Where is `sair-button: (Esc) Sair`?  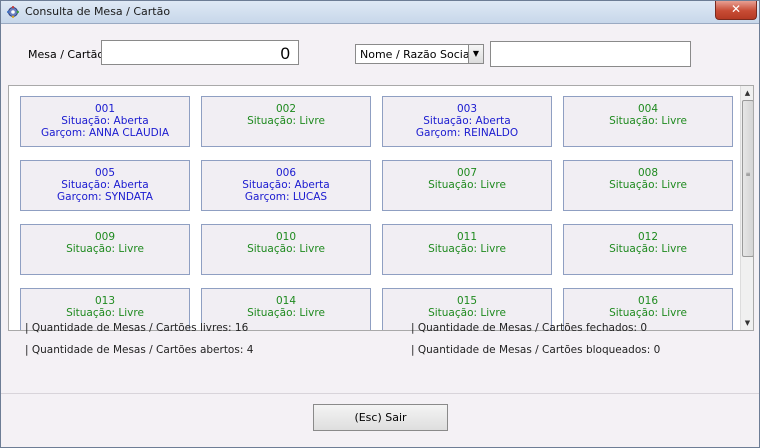
sair-button: (Esc) Sair is located at coordinates (380, 417).